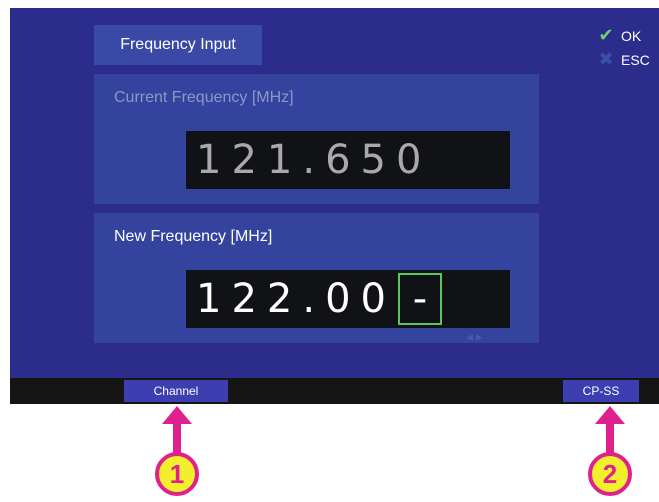 This screenshot has height=502, width=659. I want to click on new-frequency-input: 122.00 -, so click(348, 299).